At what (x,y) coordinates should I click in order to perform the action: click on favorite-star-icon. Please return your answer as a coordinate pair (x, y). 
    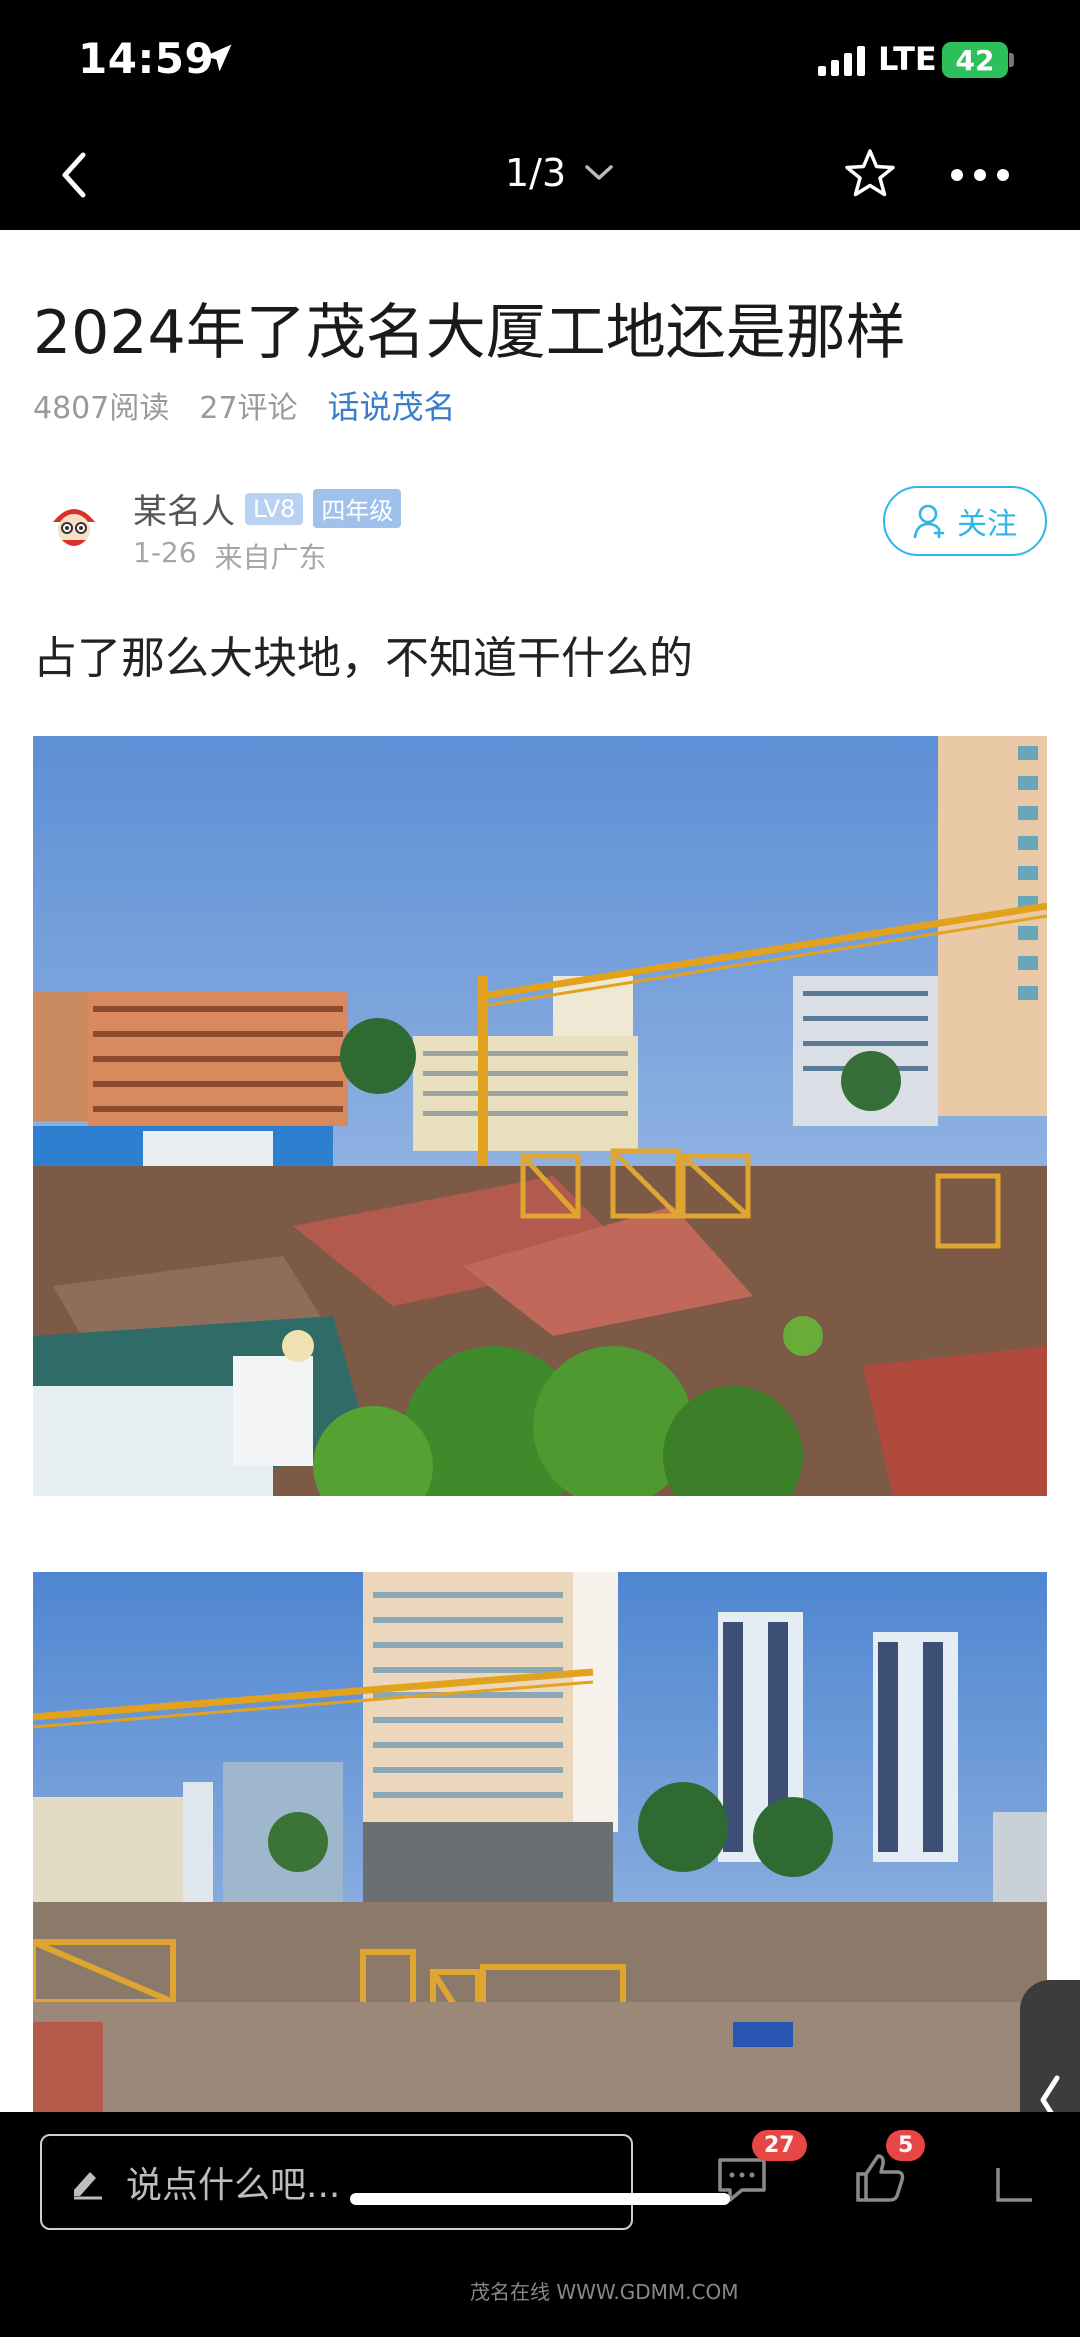
    Looking at the image, I should click on (870, 175).